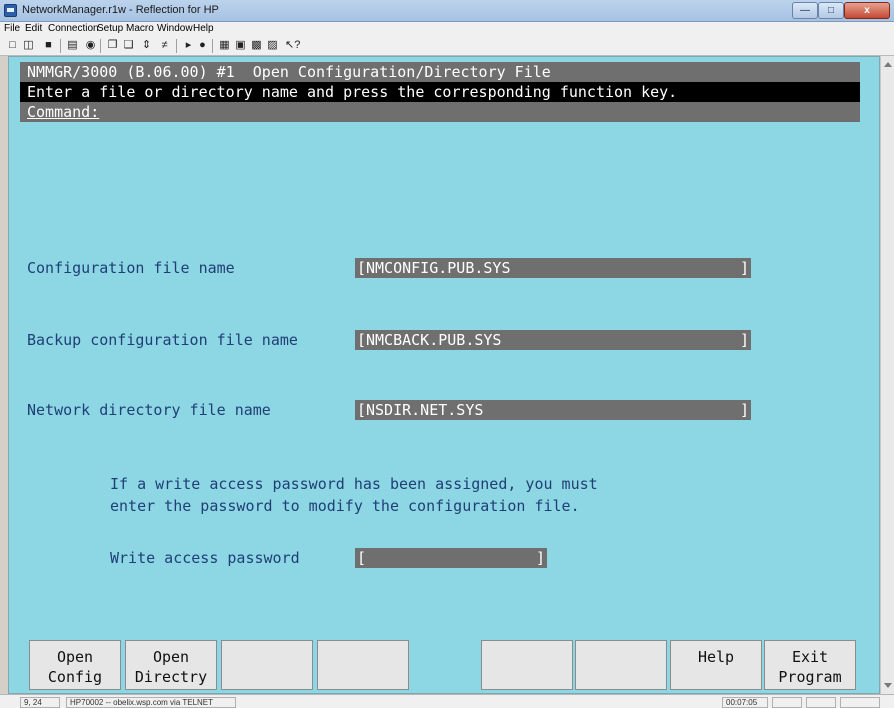 This screenshot has width=894, height=708. What do you see at coordinates (75, 677) in the screenshot?
I see `fkey-label-line2: Config` at bounding box center [75, 677].